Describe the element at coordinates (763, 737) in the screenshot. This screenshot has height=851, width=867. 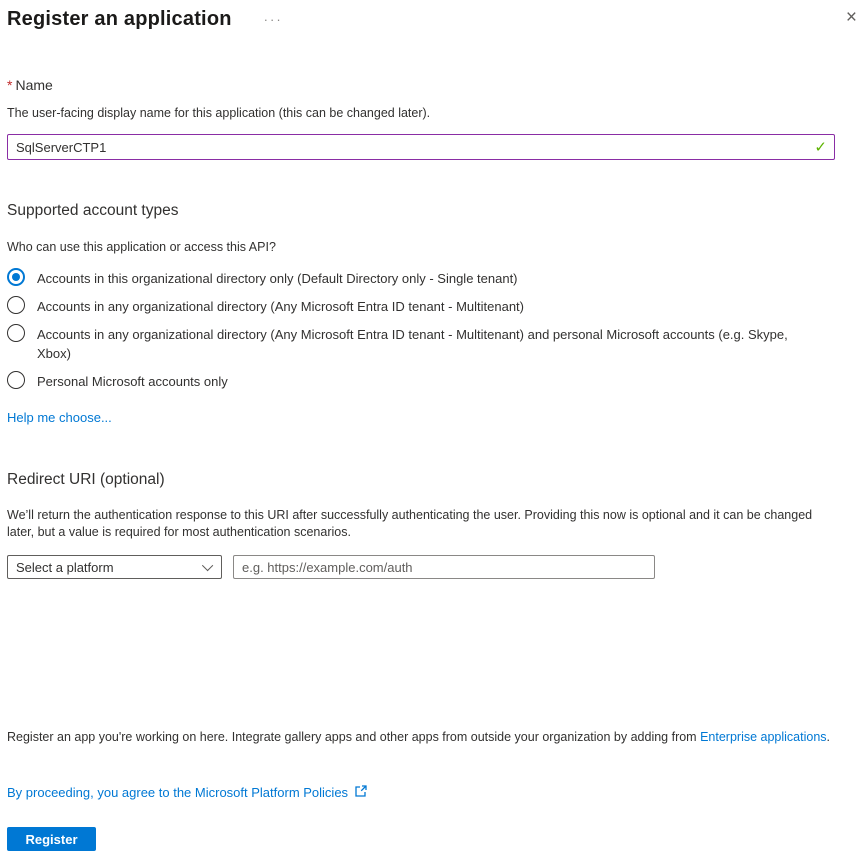
I see `enterprise-applications-link: Enterprise applications` at that location.